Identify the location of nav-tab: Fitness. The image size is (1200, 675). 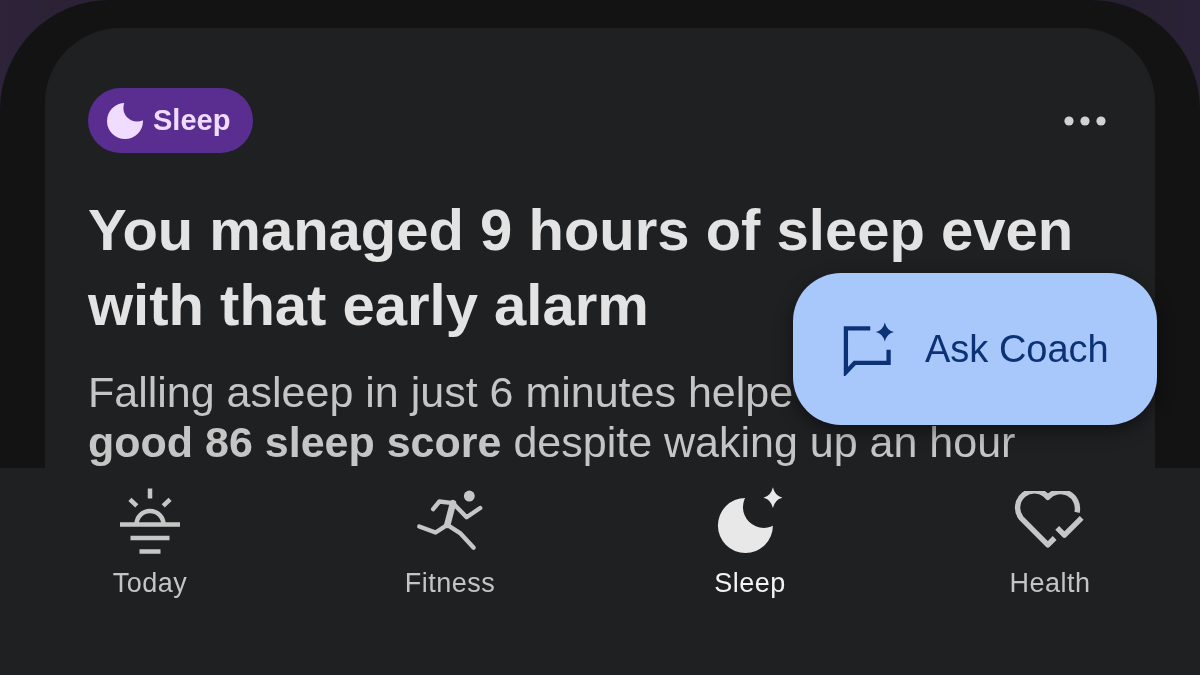
(450, 571).